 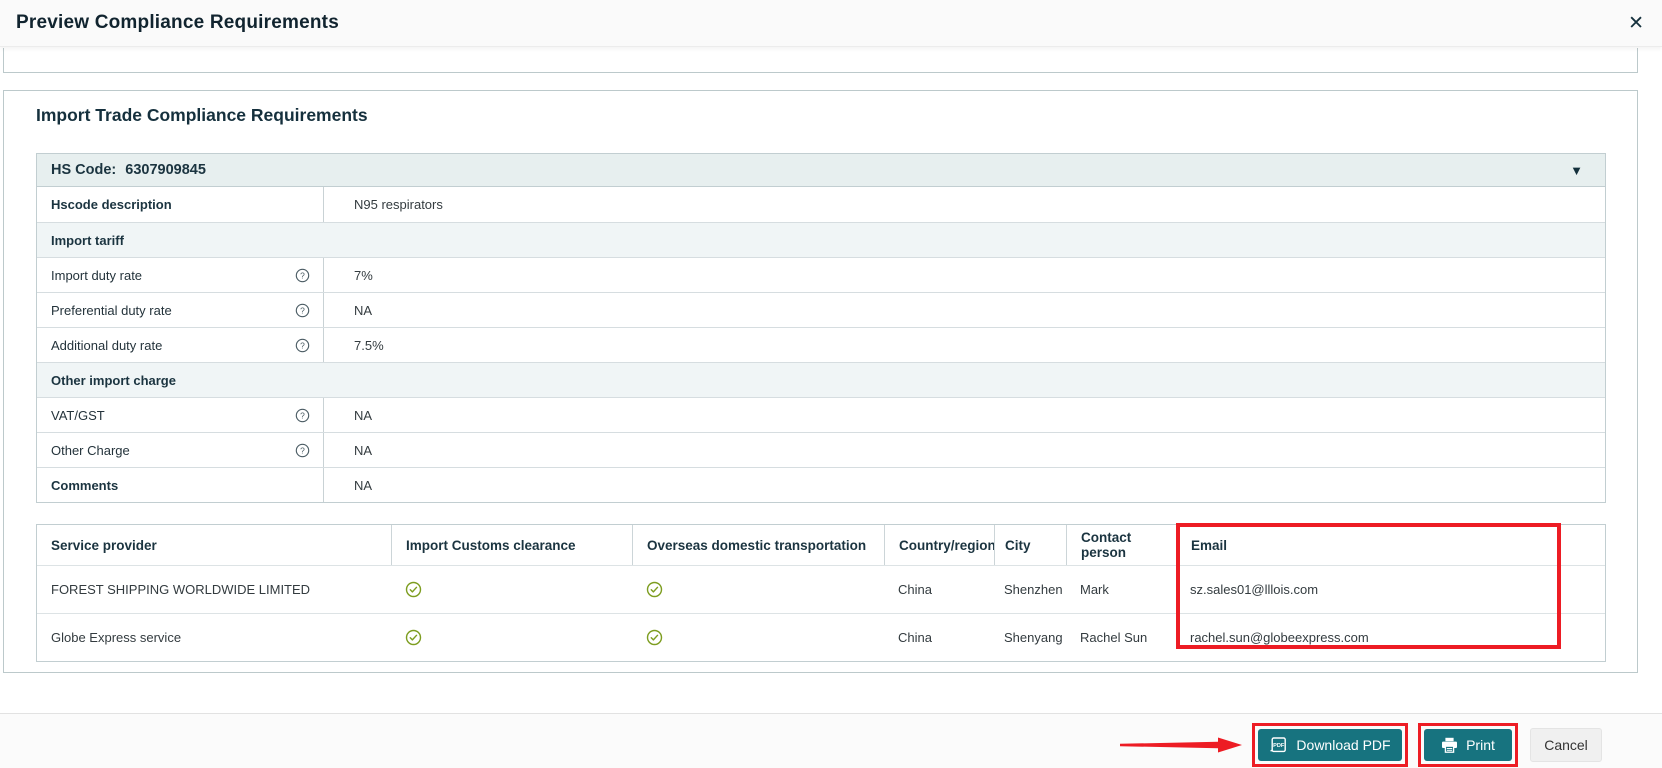 I want to click on print-button: Print, so click(x=1468, y=745).